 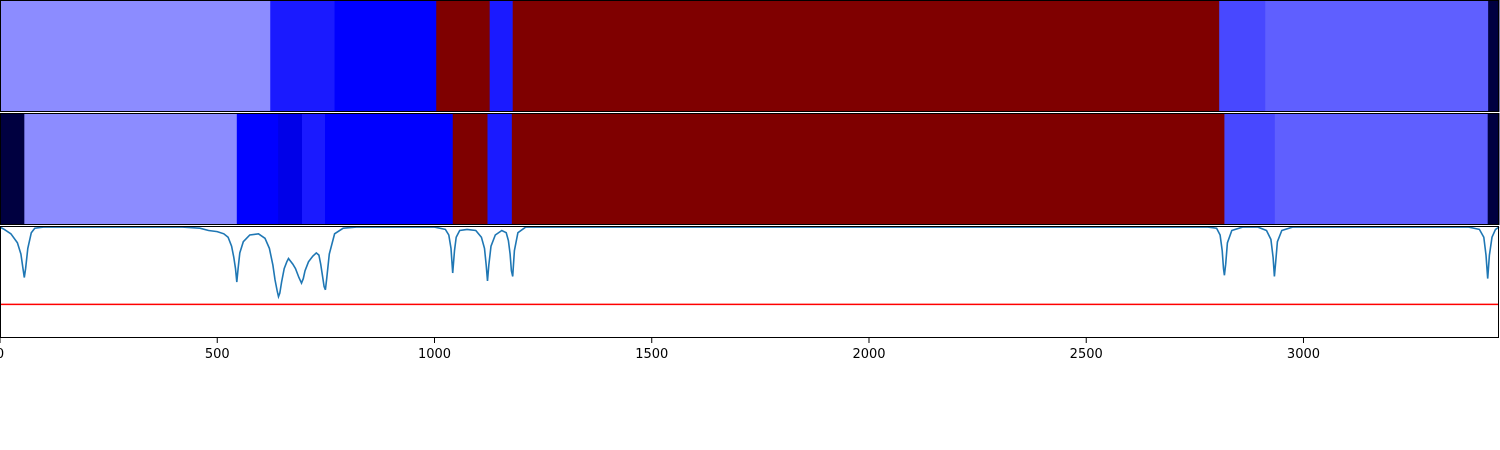 What do you see at coordinates (217, 354) in the screenshot?
I see `x-tick-label: 500` at bounding box center [217, 354].